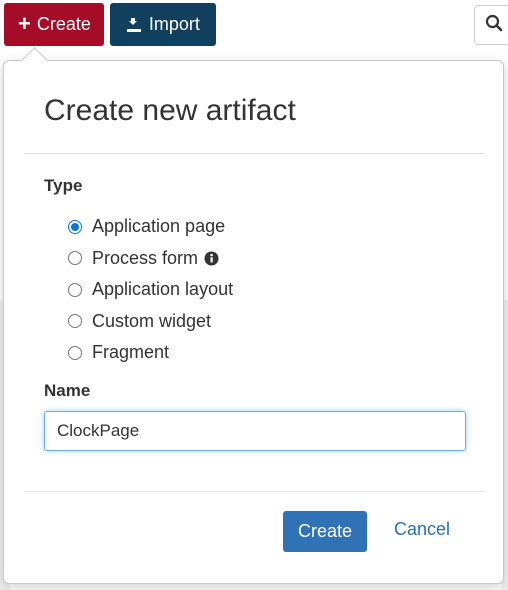  What do you see at coordinates (254, 491) in the screenshot?
I see `footer-divider` at bounding box center [254, 491].